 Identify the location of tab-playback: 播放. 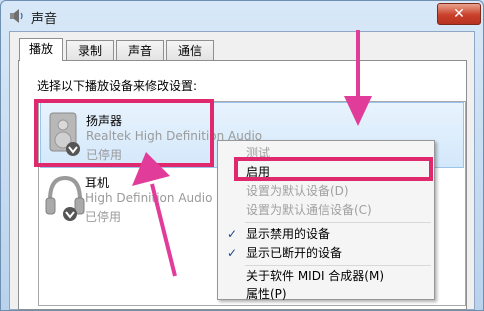
(41, 49).